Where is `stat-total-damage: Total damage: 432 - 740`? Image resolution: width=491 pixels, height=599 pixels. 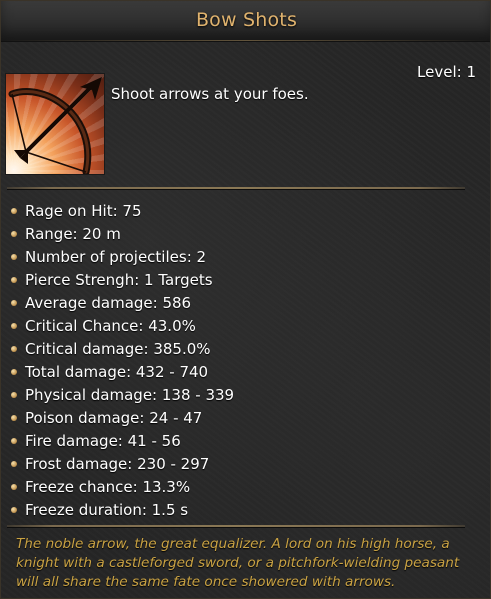
stat-total-damage: Total damage: 432 - 740 is located at coordinates (121, 373).